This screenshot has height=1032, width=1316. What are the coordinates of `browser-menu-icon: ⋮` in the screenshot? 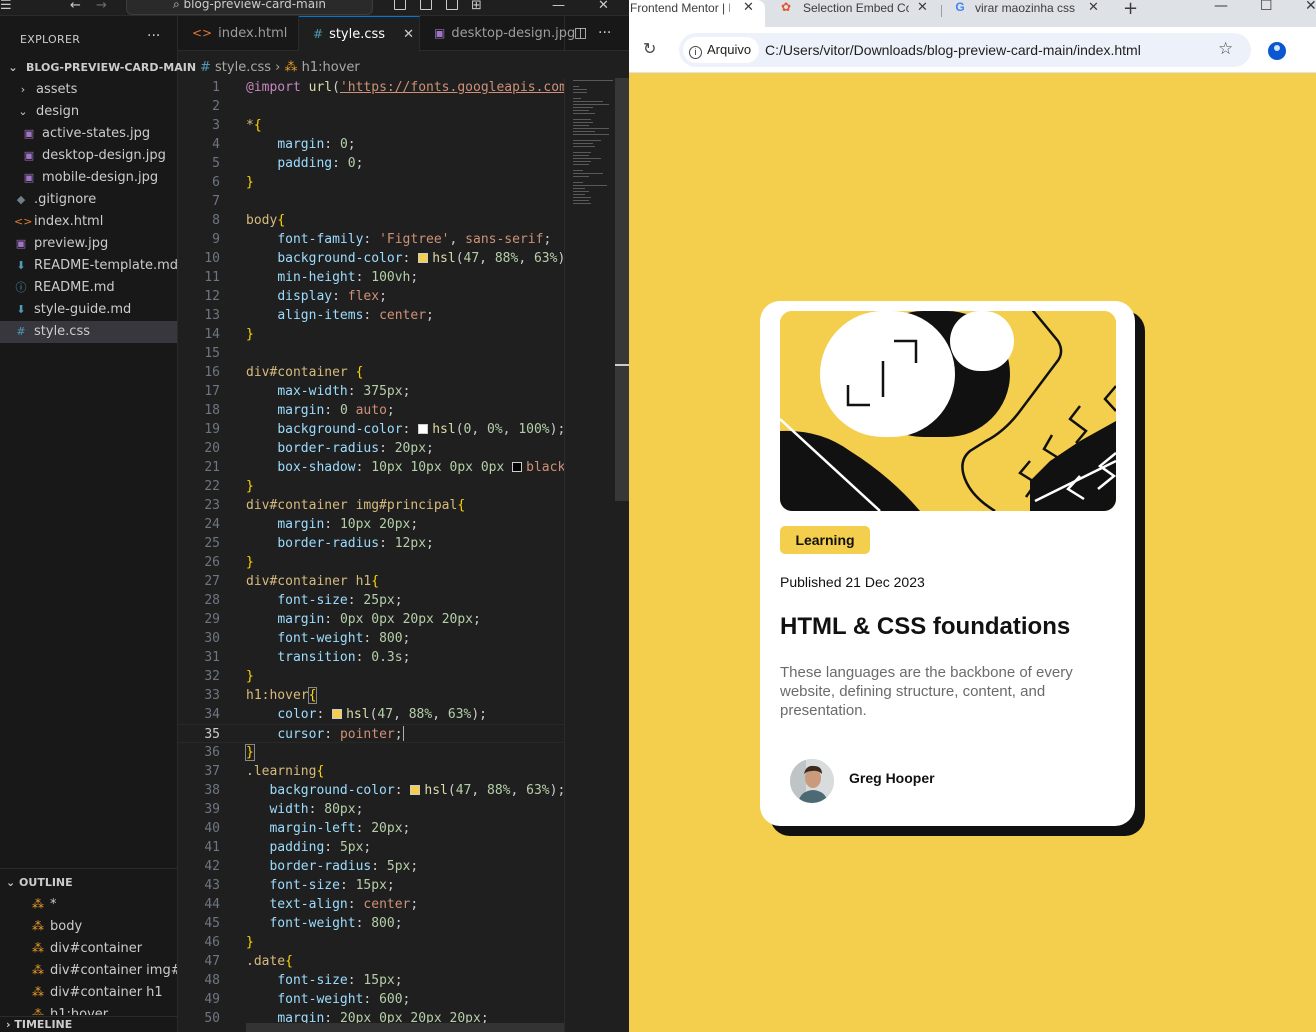 It's located at (1312, 49).